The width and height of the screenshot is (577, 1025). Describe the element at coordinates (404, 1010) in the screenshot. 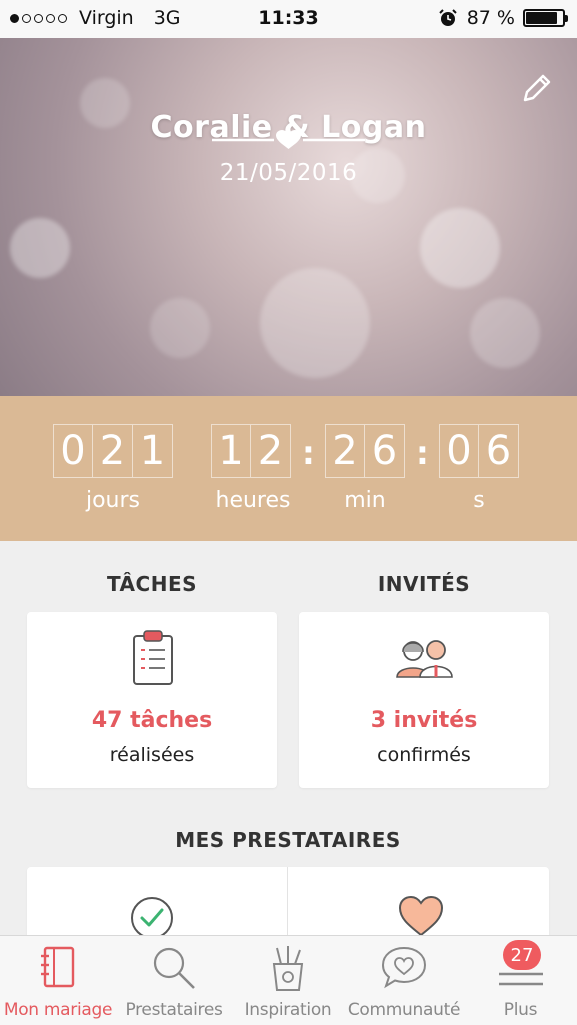

I see `tab-label: Communauté` at that location.